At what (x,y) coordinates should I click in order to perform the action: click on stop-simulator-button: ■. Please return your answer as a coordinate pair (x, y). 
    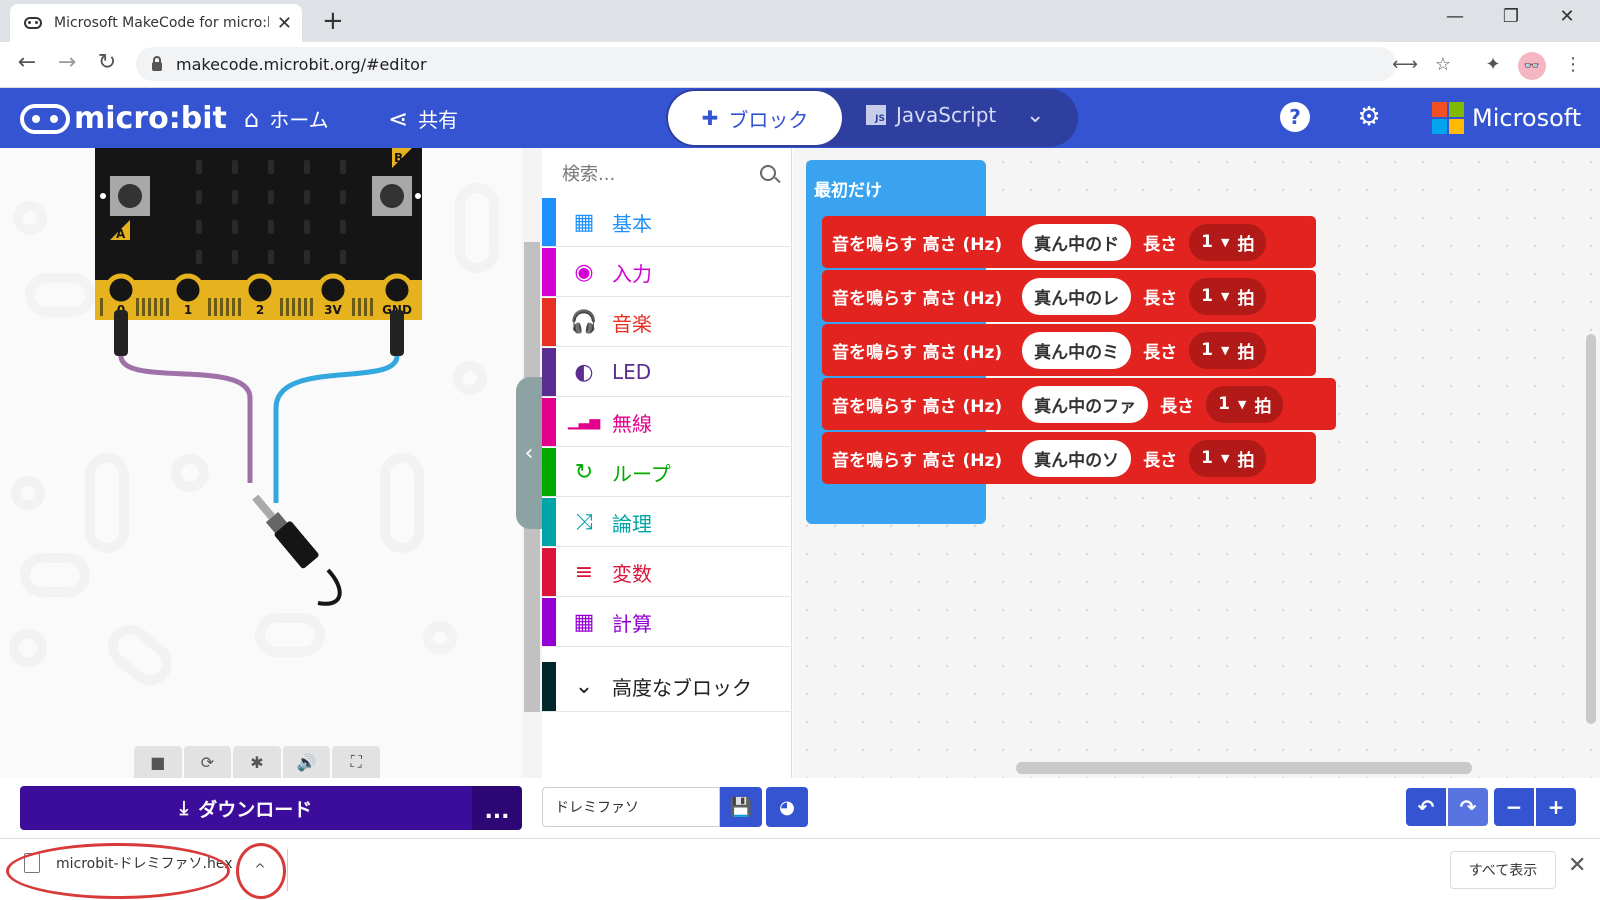
    Looking at the image, I should click on (158, 762).